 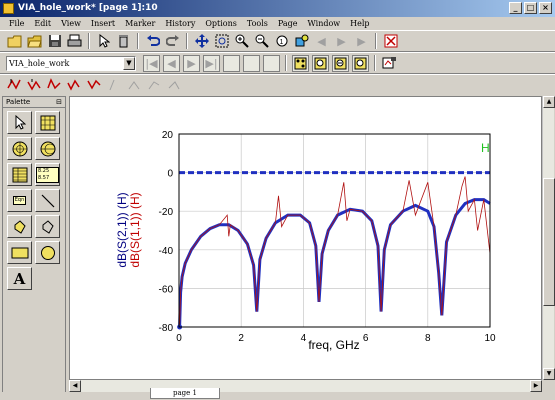 What do you see at coordinates (166, 328) in the screenshot?
I see `y-tick-label: -80` at bounding box center [166, 328].